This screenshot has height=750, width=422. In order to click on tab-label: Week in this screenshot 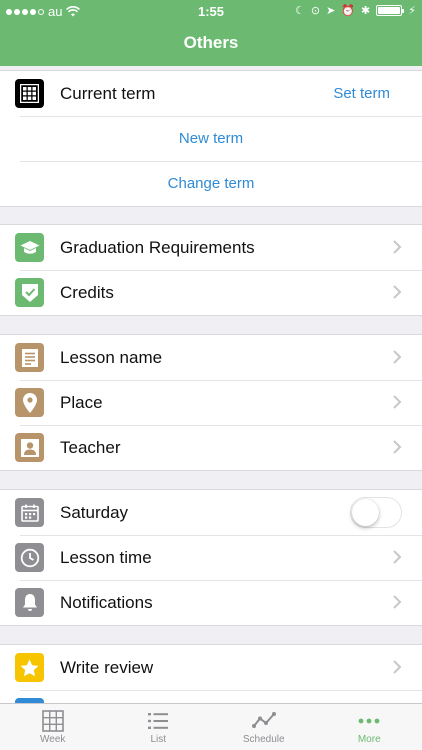, I will do `click(53, 739)`.